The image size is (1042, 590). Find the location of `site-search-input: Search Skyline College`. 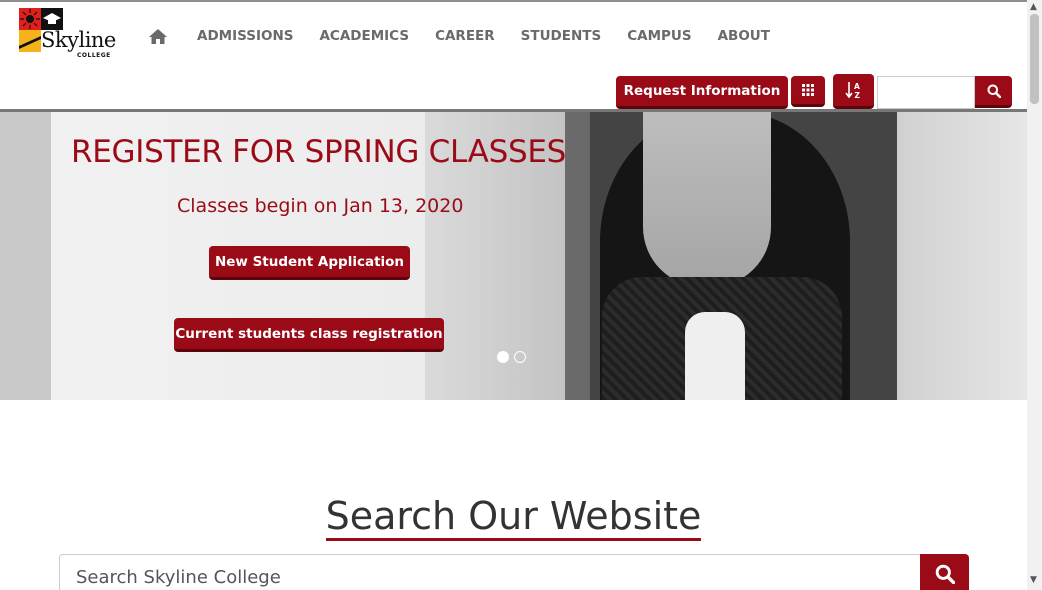

site-search-input: Search Skyline College is located at coordinates (490, 572).